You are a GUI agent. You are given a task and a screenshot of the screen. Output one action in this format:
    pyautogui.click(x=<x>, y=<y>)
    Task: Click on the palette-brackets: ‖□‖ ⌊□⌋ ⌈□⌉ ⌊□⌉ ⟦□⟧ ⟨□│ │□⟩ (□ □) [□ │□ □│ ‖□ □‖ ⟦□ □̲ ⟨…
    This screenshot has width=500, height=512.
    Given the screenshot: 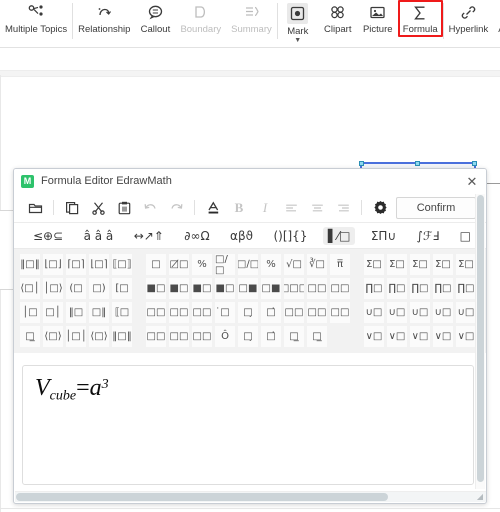 What is the action you would take?
    pyautogui.click(x=76, y=300)
    